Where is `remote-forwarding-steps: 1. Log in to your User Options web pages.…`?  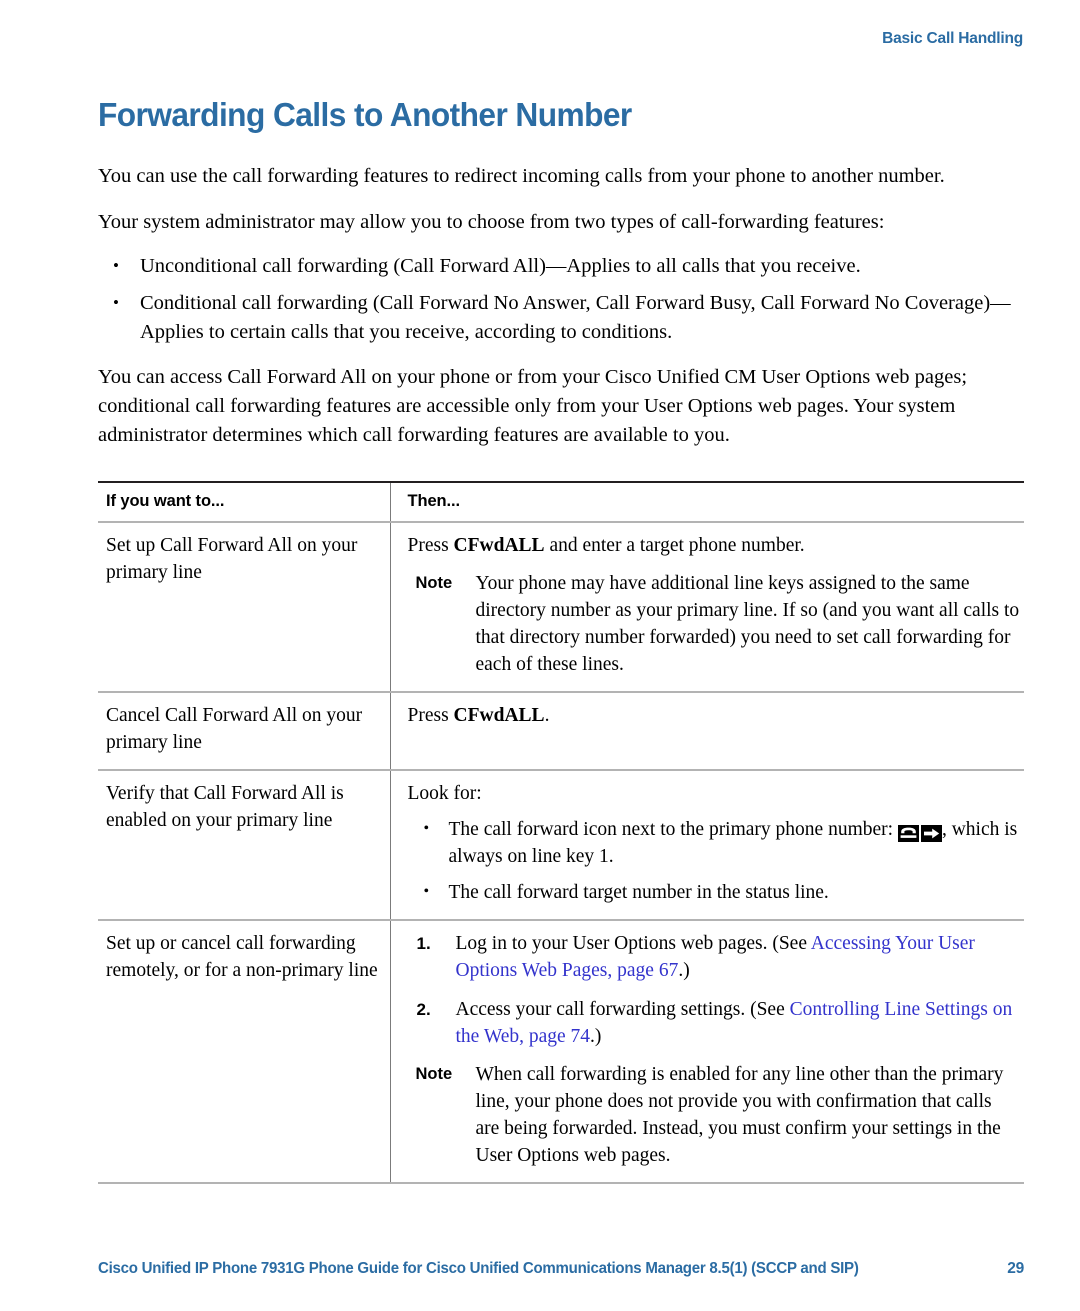
remote-forwarding-steps: 1. Log in to your User Options web pages.… is located at coordinates (714, 990).